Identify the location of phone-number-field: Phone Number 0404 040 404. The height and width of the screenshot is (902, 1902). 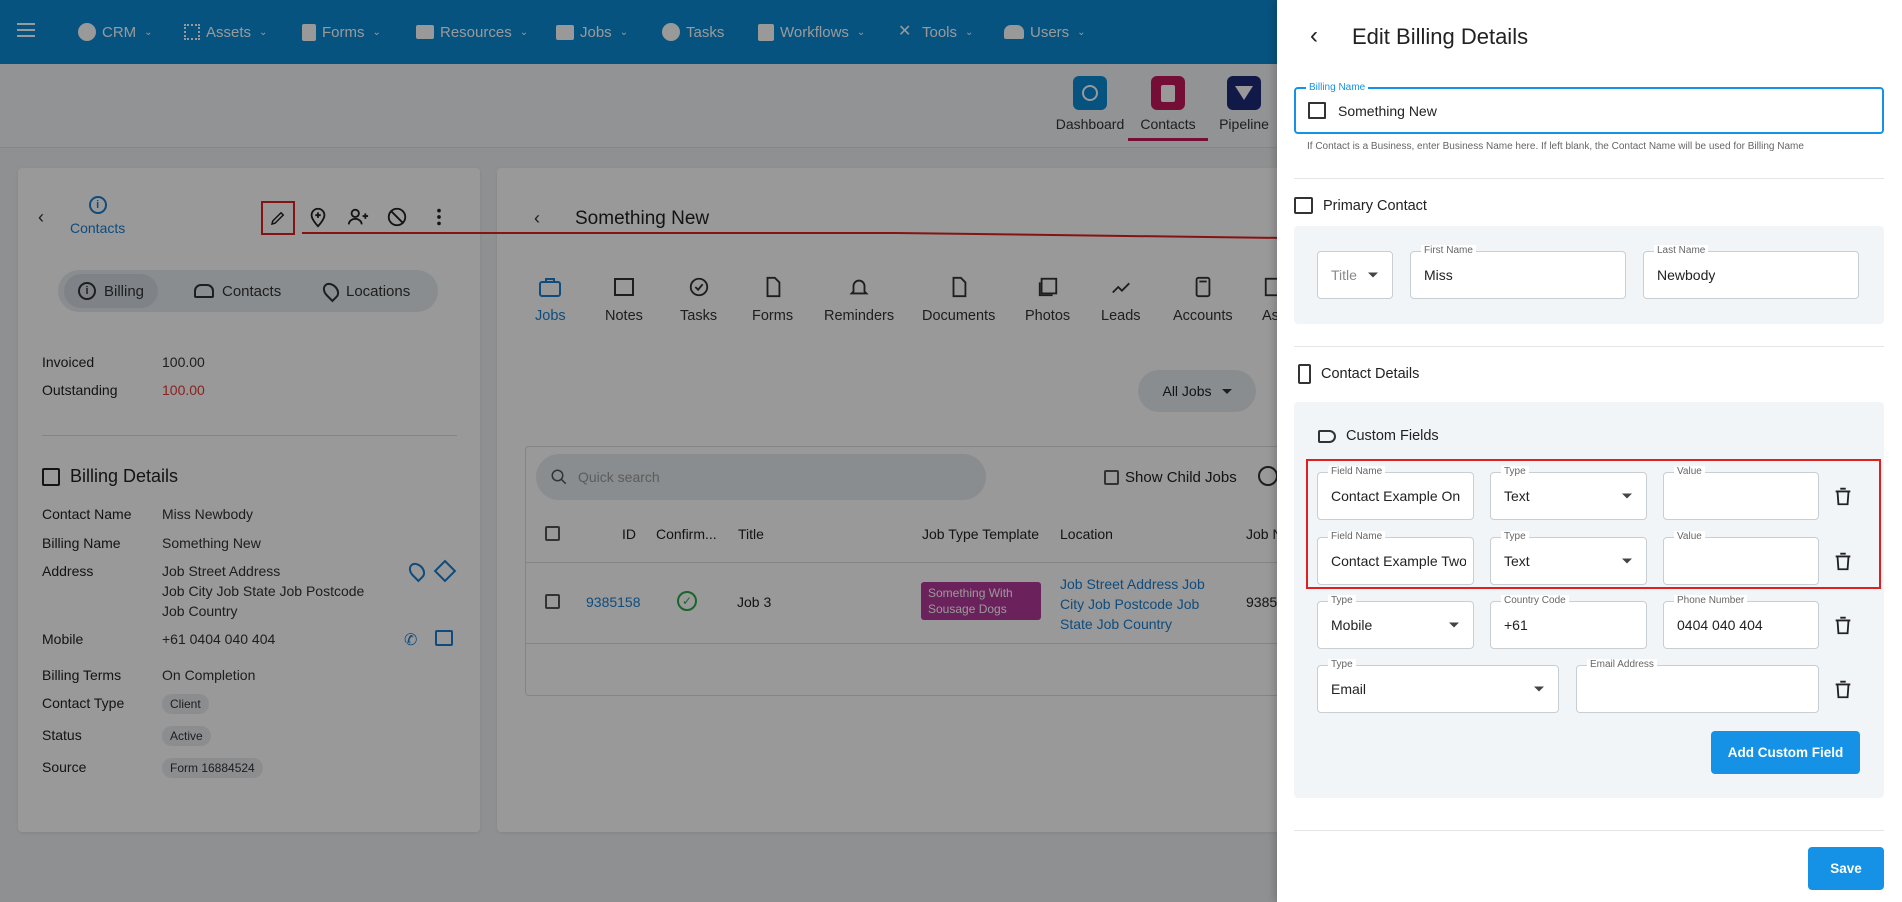
(1741, 622).